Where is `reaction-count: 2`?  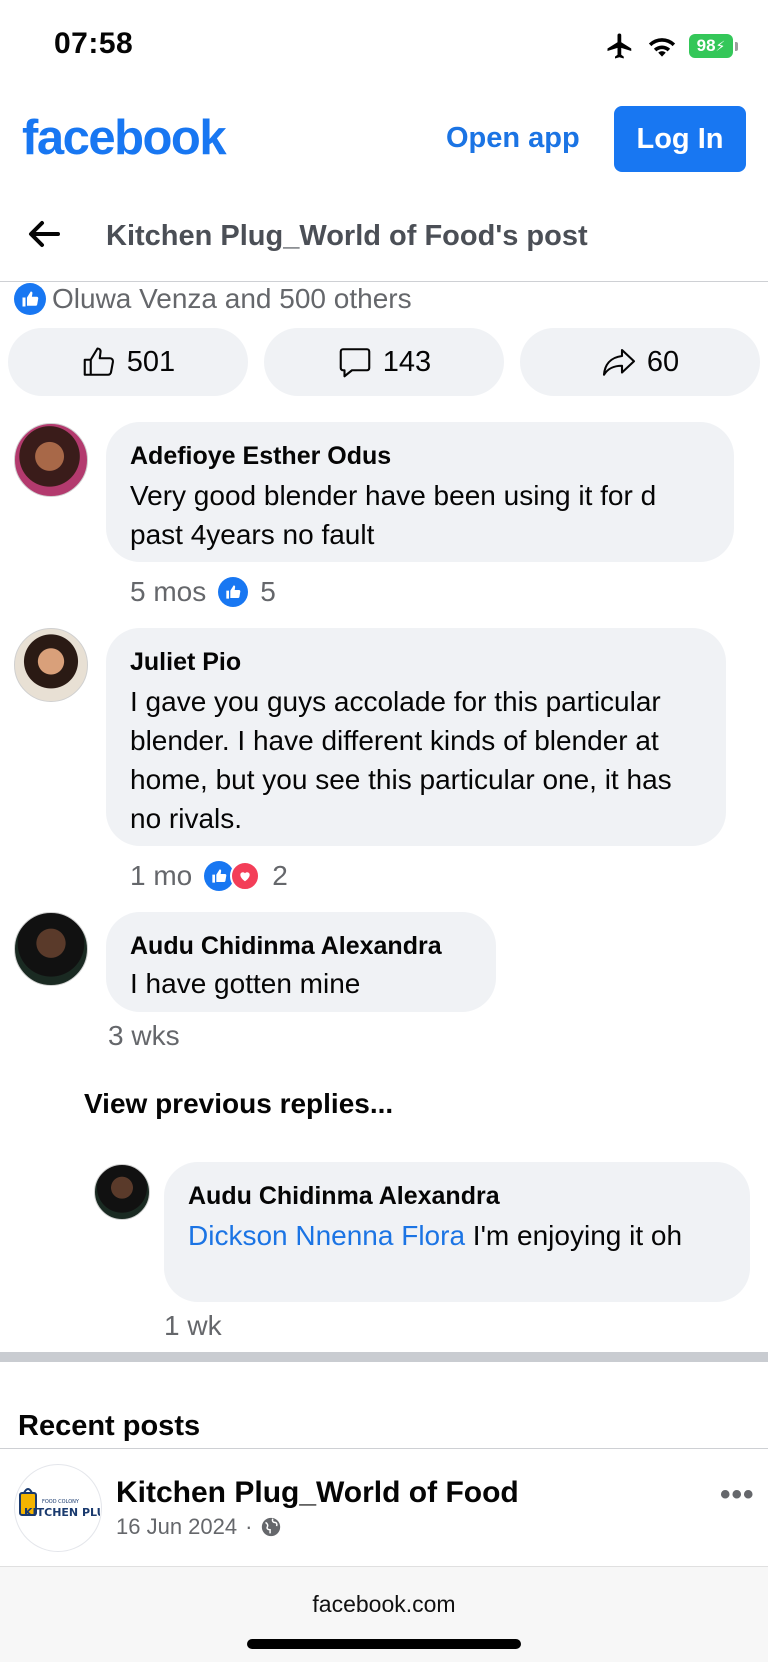
reaction-count: 2 is located at coordinates (280, 876).